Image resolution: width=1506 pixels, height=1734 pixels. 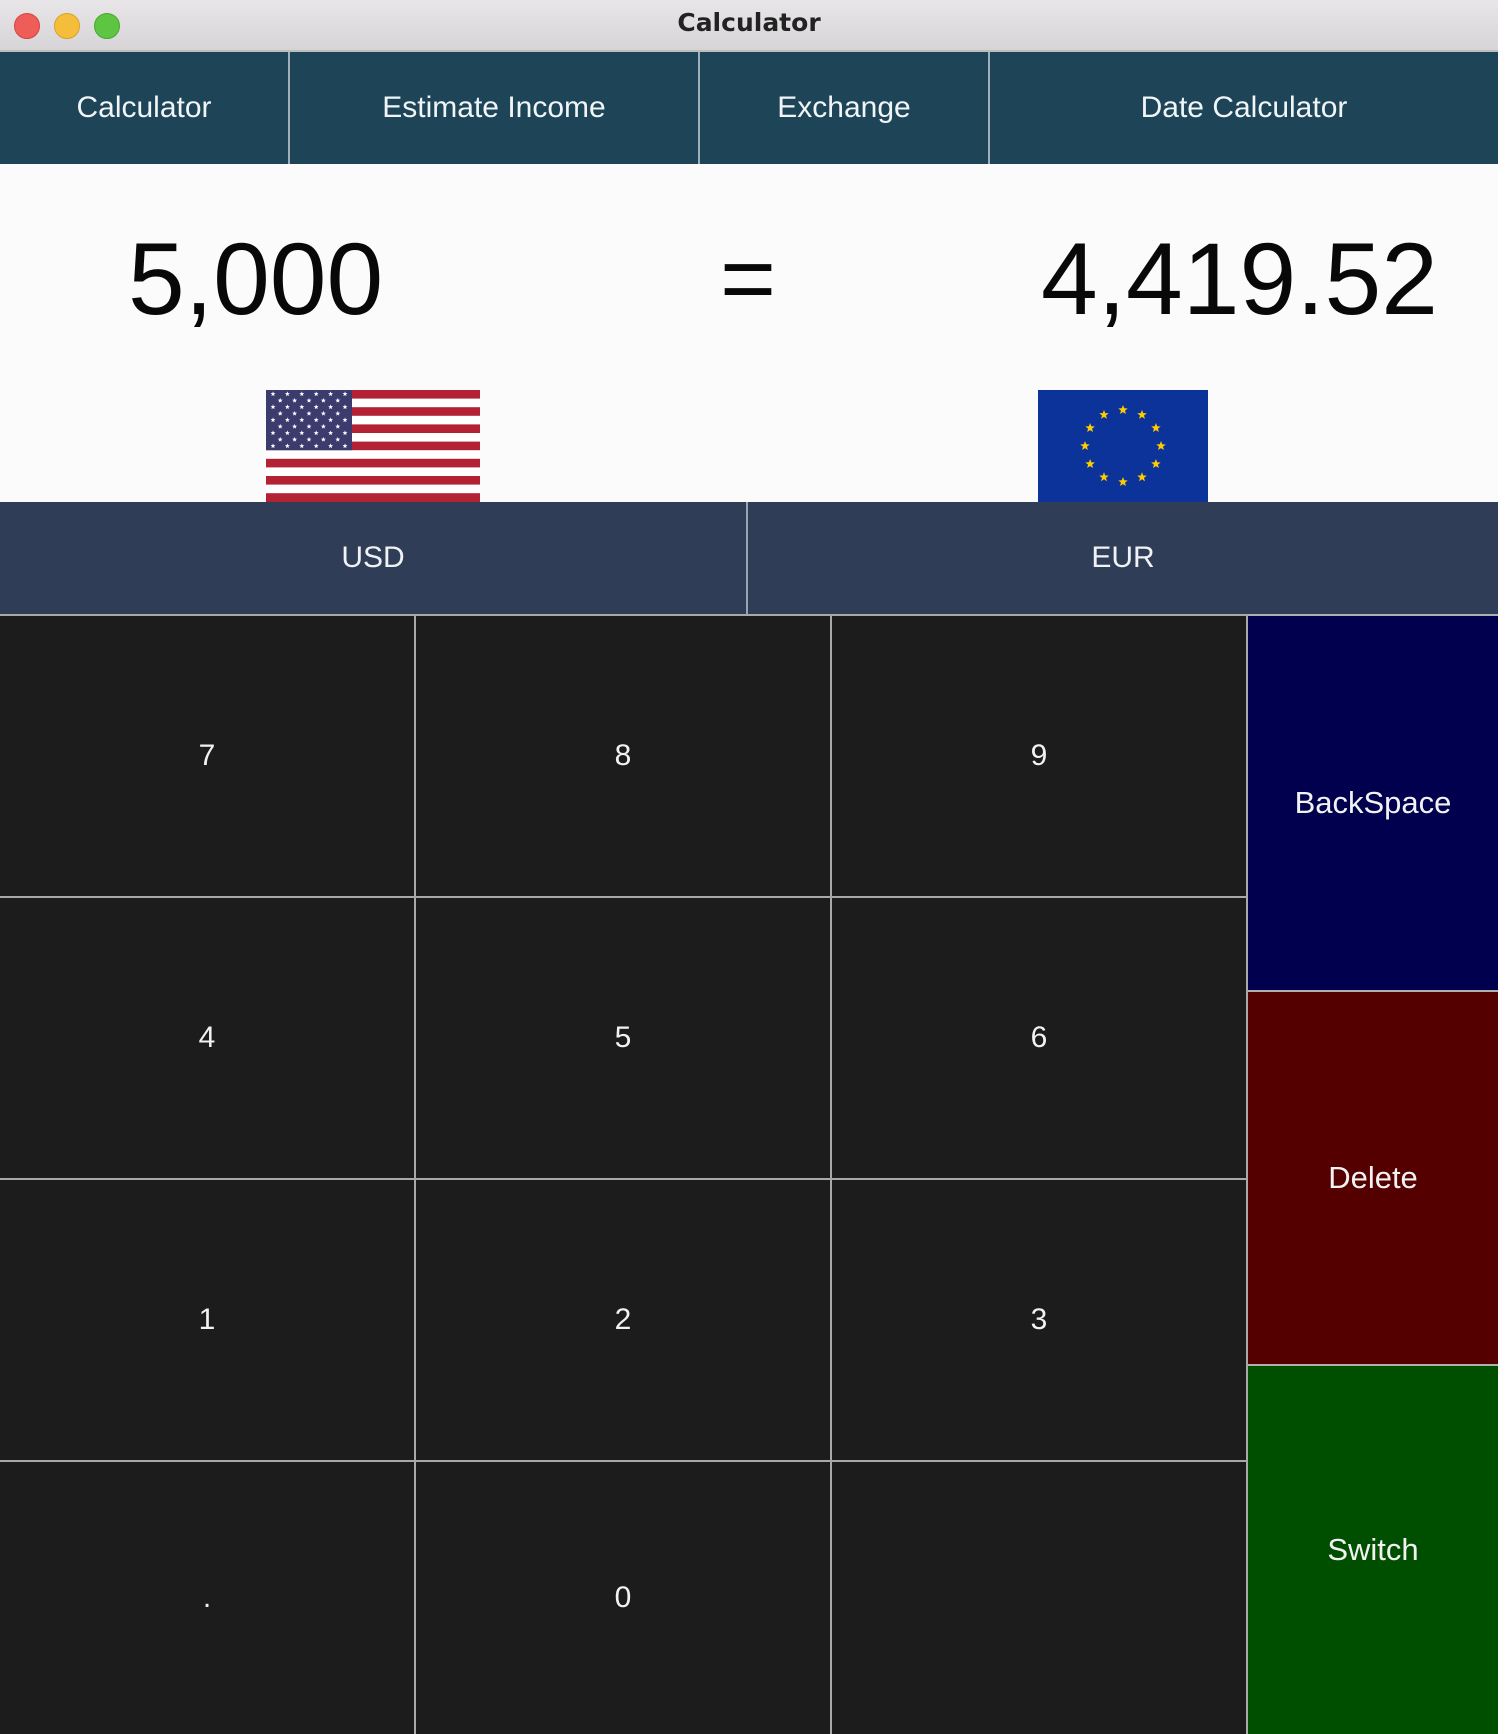 I want to click on input-amount: 5,000, so click(x=256, y=279).